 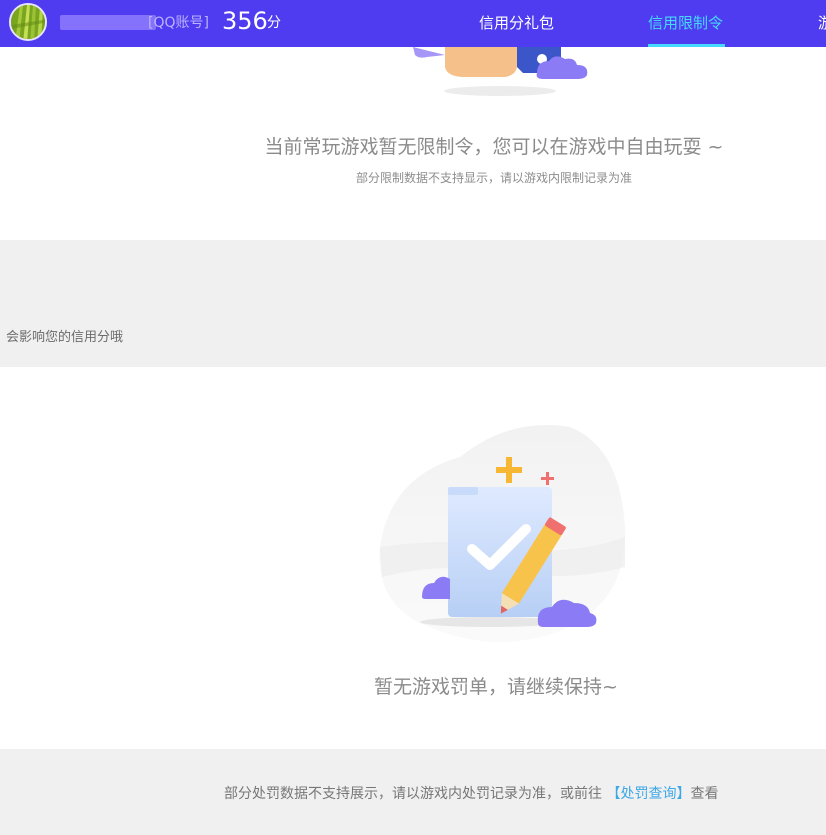 What do you see at coordinates (274, 23) in the screenshot?
I see `credit-score-unit: 分` at bounding box center [274, 23].